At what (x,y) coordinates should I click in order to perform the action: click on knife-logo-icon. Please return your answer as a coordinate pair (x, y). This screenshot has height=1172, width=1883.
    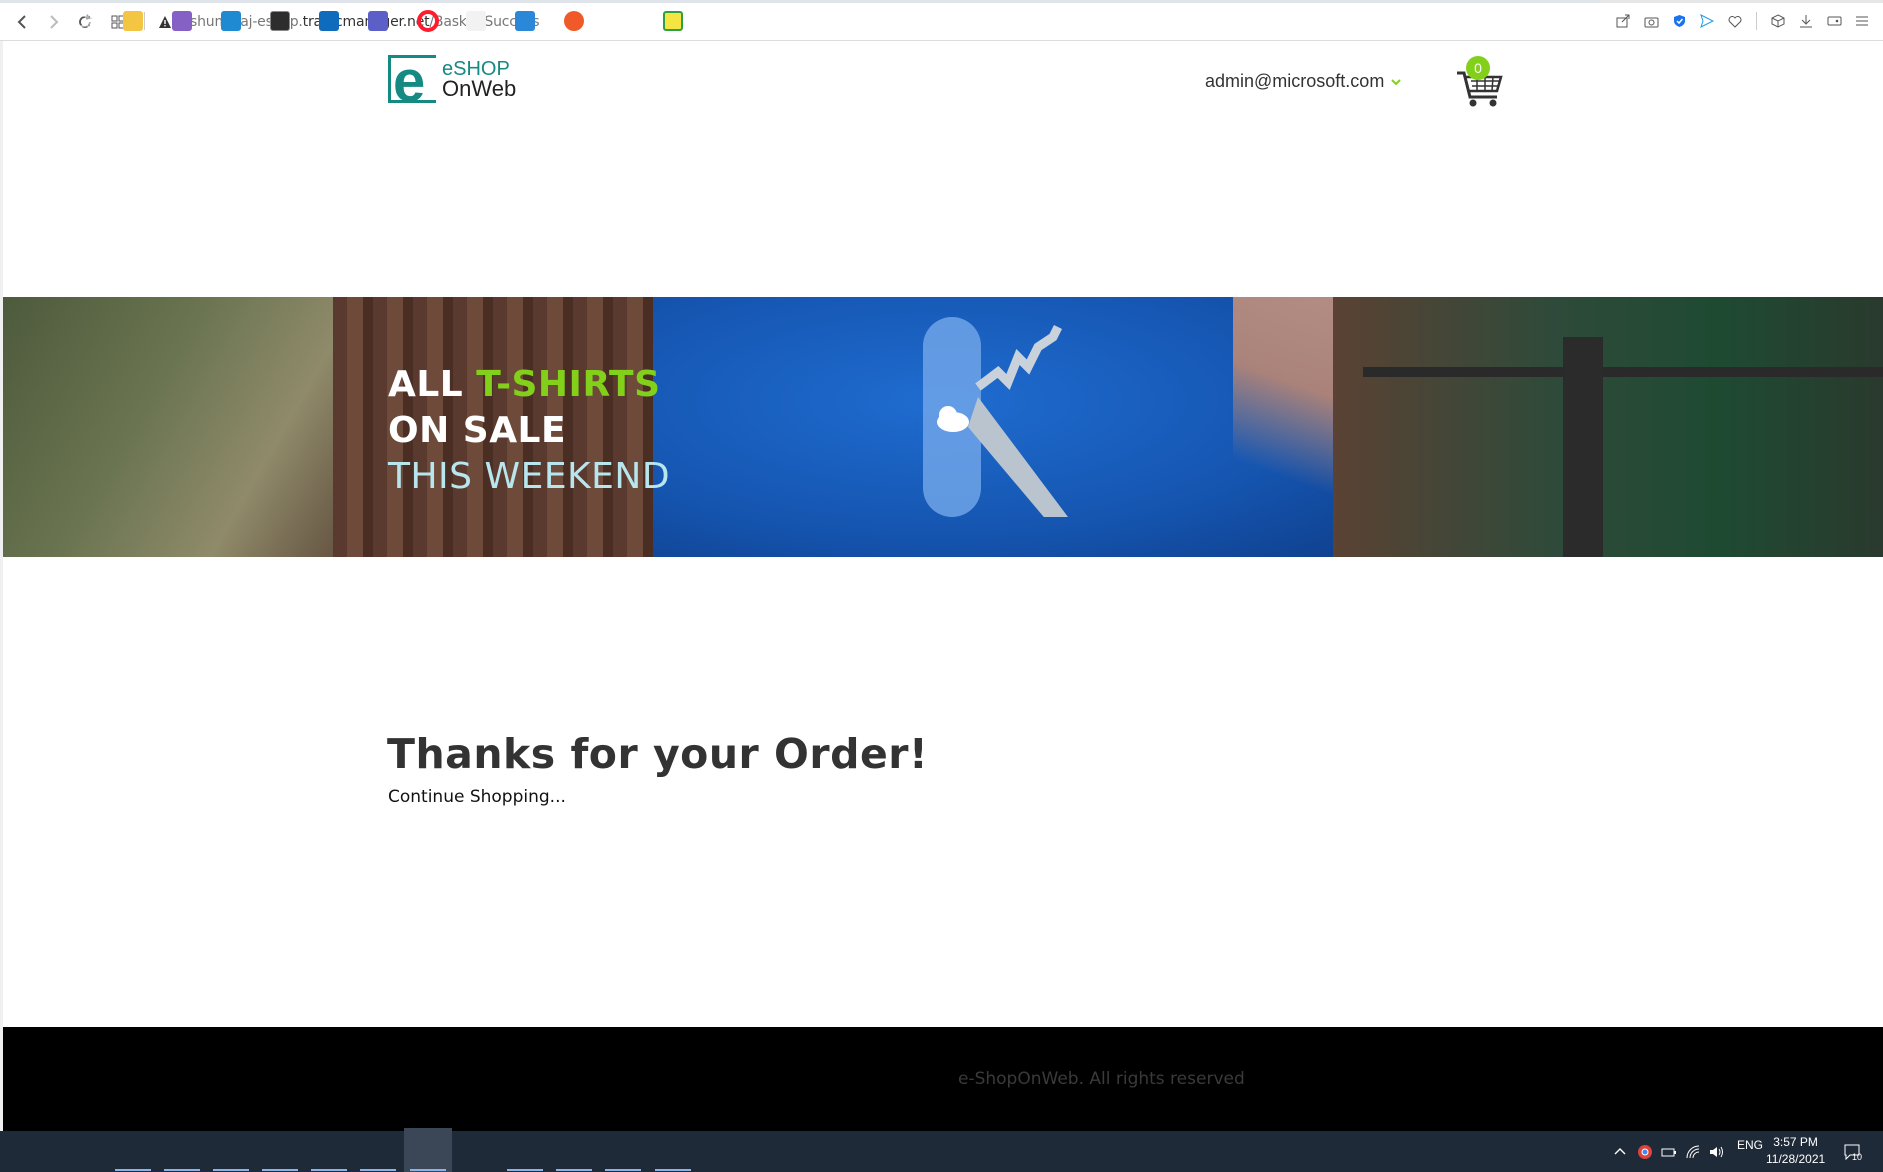
    Looking at the image, I should click on (995, 417).